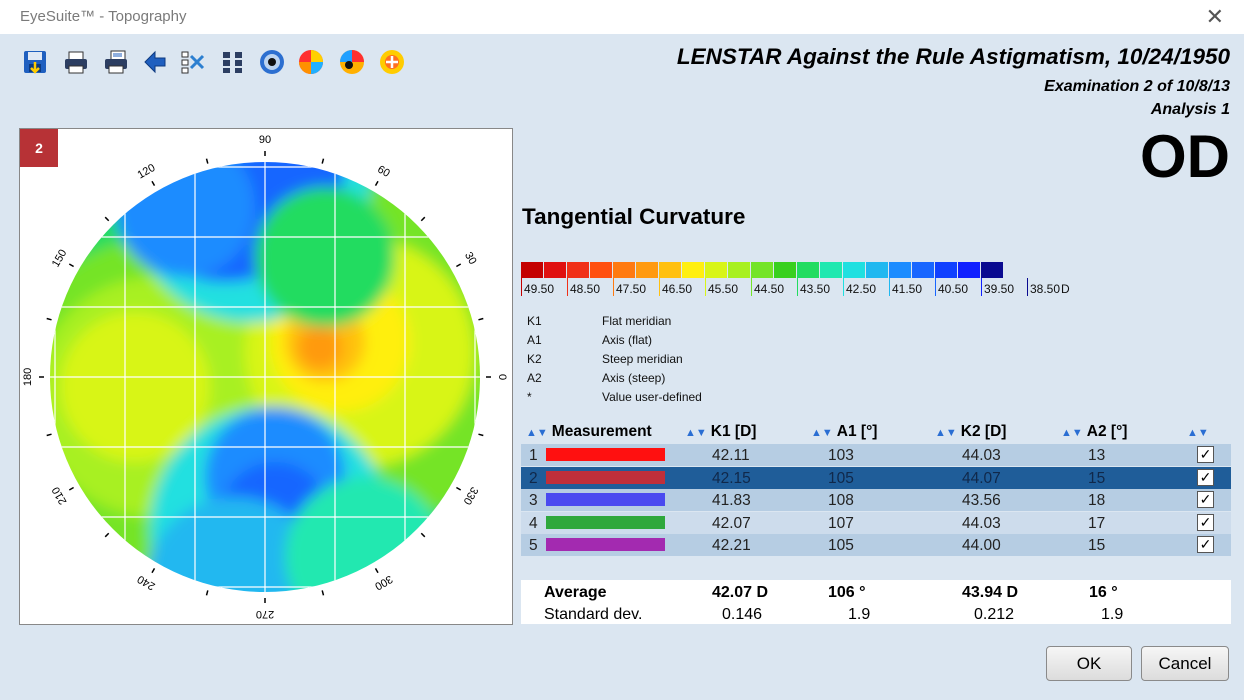 The image size is (1244, 700). Describe the element at coordinates (847, 592) in the screenshot. I see `average-a1: 106 °` at that location.